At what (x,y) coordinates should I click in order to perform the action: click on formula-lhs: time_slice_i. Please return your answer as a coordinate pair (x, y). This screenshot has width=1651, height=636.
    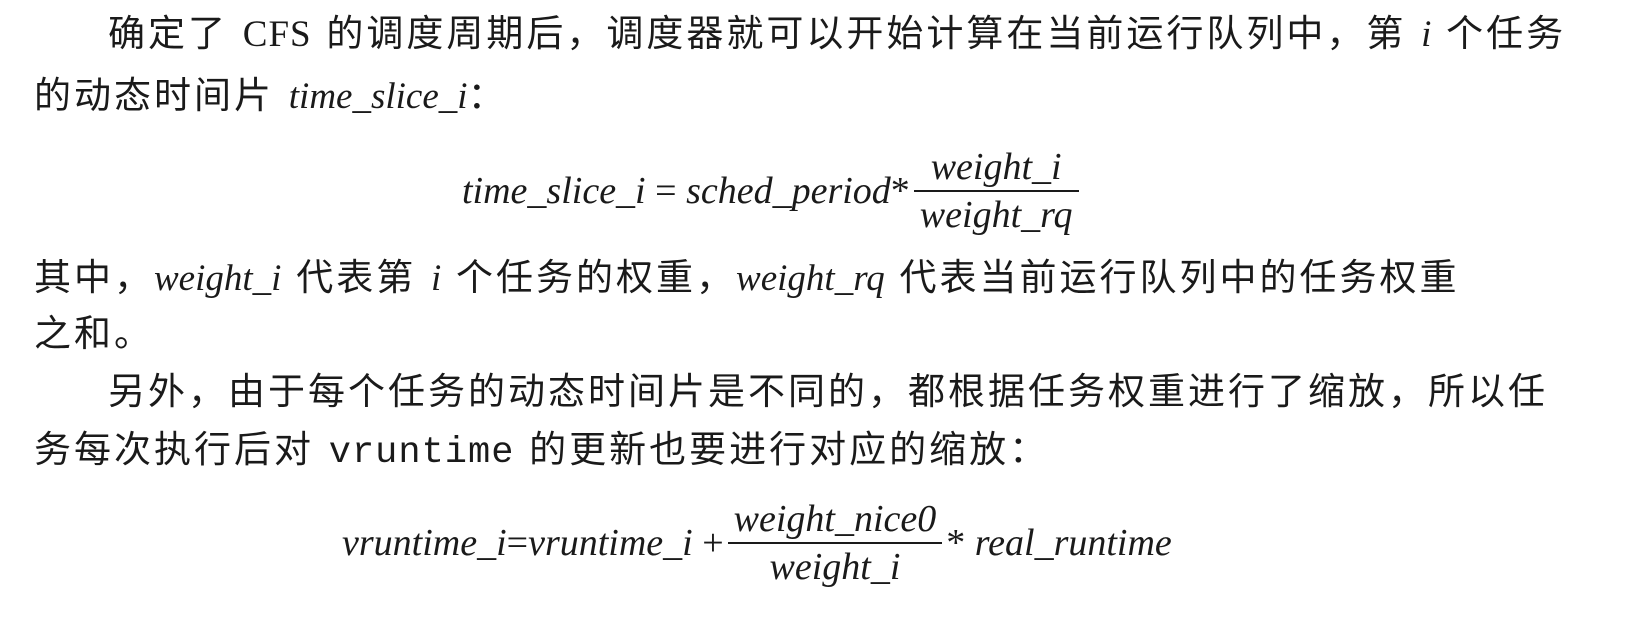
    Looking at the image, I should click on (554, 191).